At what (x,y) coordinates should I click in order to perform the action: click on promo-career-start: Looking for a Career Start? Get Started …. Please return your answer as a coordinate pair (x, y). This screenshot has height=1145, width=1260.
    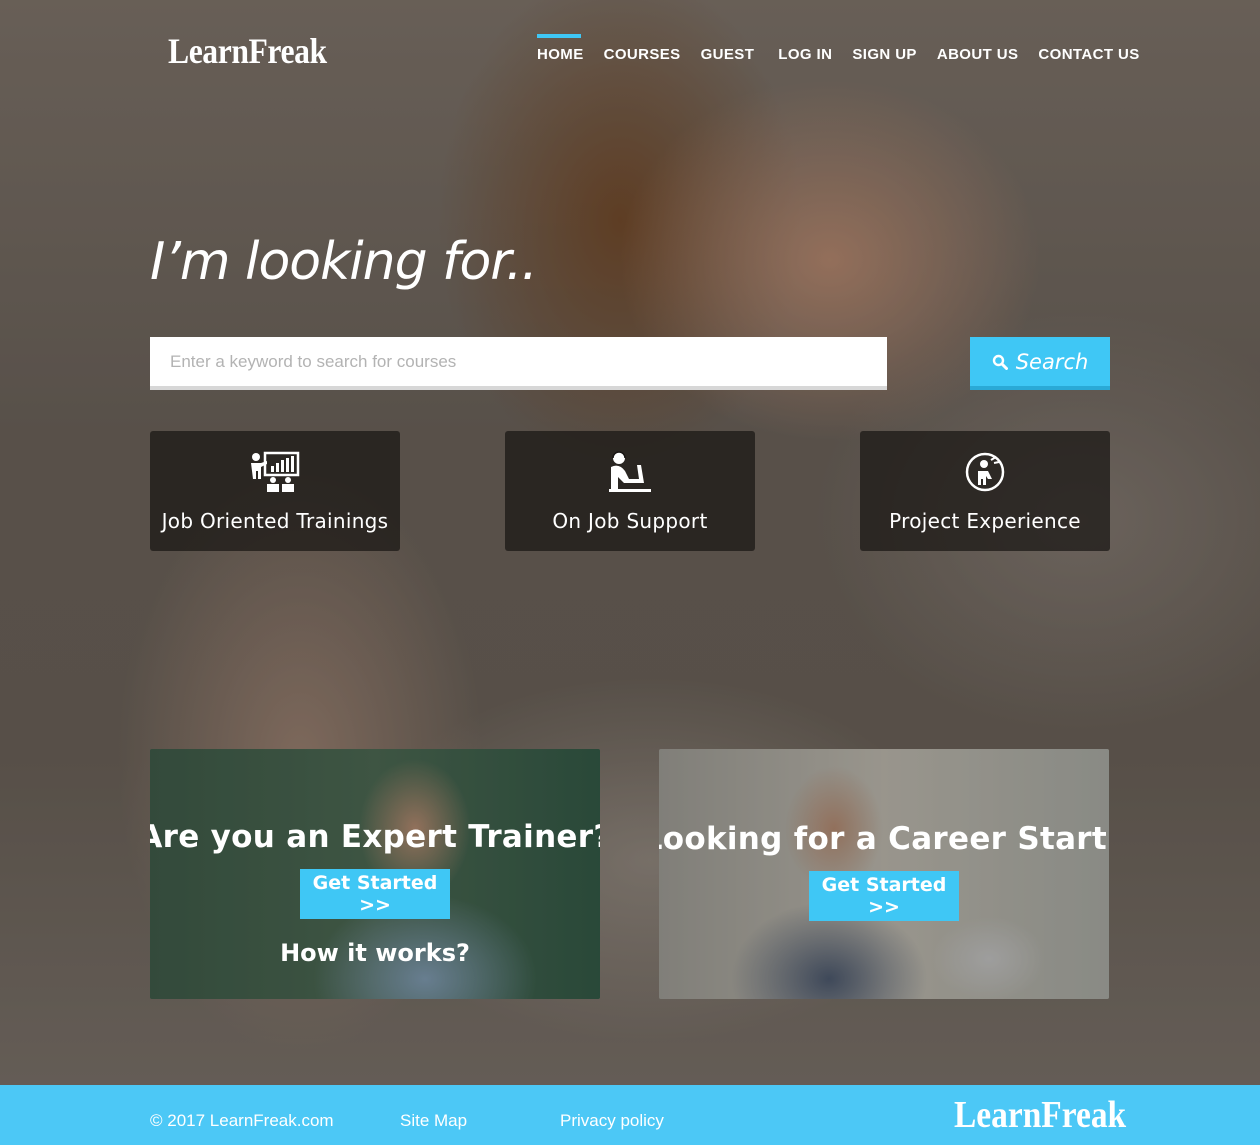
    Looking at the image, I should click on (884, 874).